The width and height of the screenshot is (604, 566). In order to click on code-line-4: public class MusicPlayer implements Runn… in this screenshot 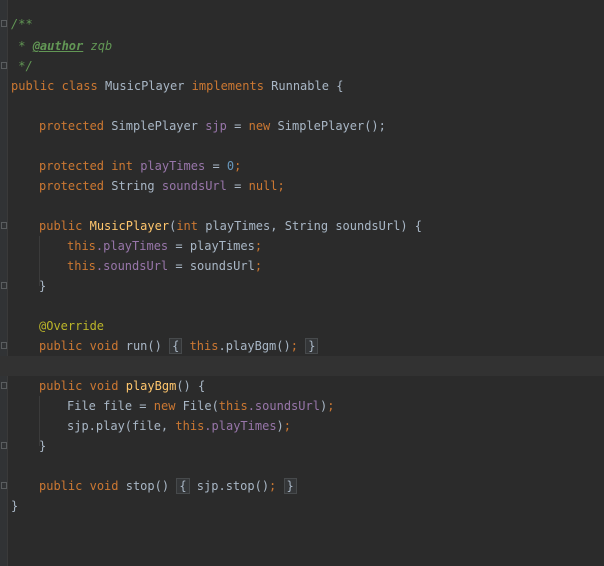, I will do `click(302, 86)`.